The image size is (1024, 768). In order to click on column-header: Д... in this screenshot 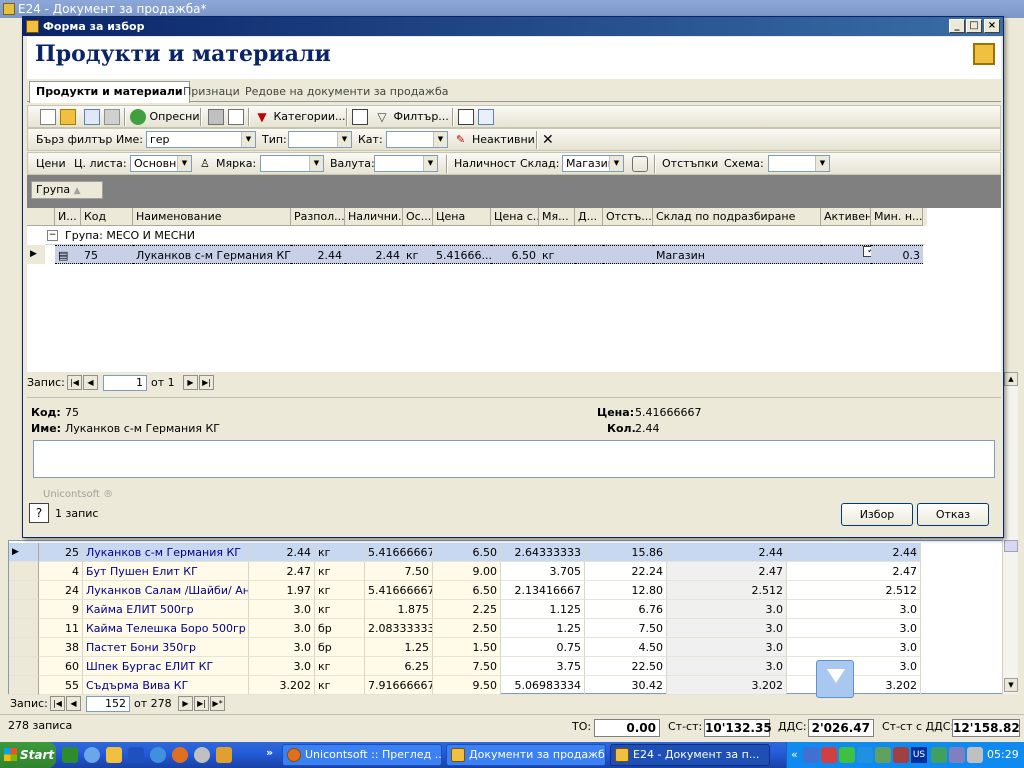, I will do `click(589, 217)`.